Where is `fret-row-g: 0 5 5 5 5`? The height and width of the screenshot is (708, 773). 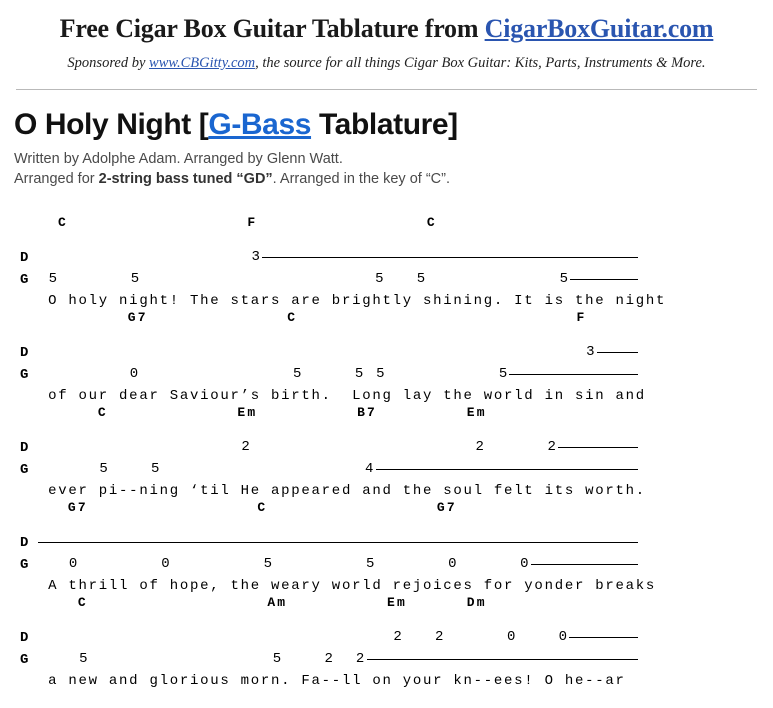
fret-row-g: 0 5 5 5 5 is located at coordinates (274, 373).